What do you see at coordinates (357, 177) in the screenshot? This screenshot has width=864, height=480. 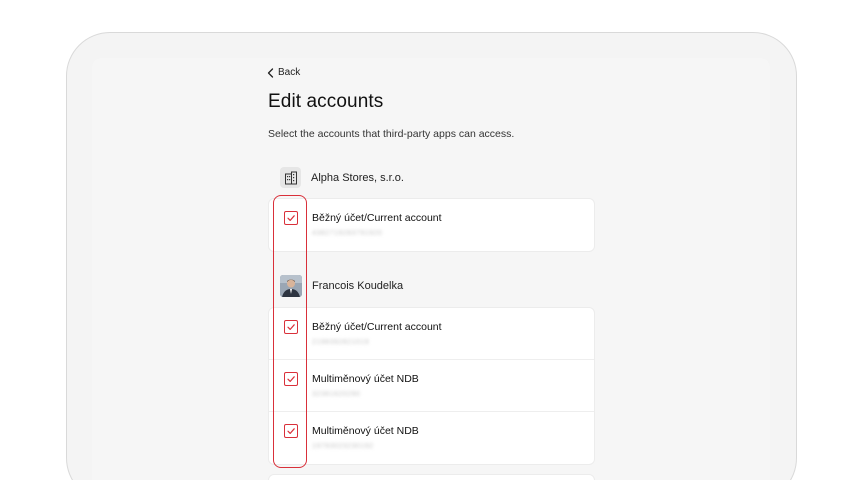 I see `group-name: Alpha Stores, s.r.o.` at bounding box center [357, 177].